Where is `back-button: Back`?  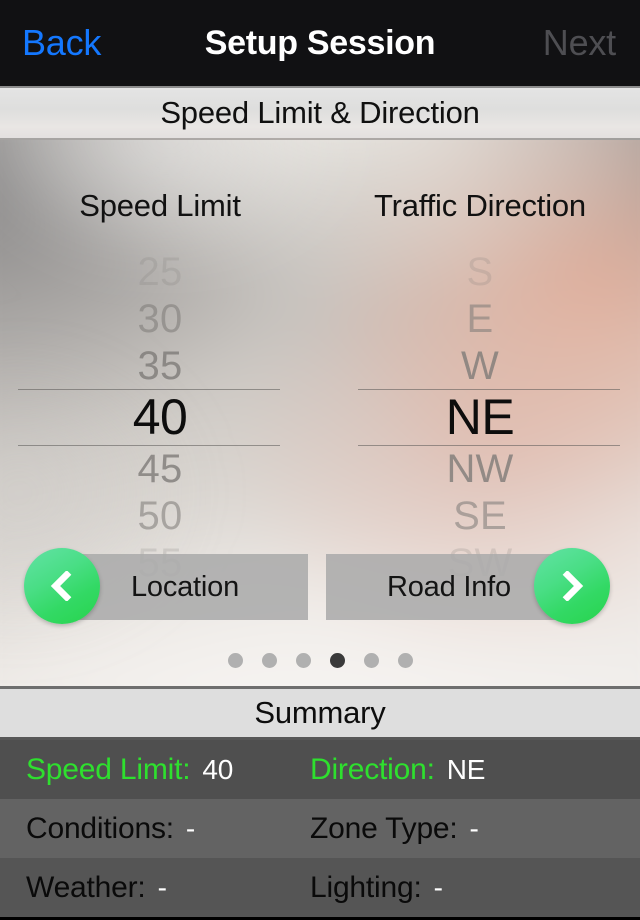 back-button: Back is located at coordinates (61, 43).